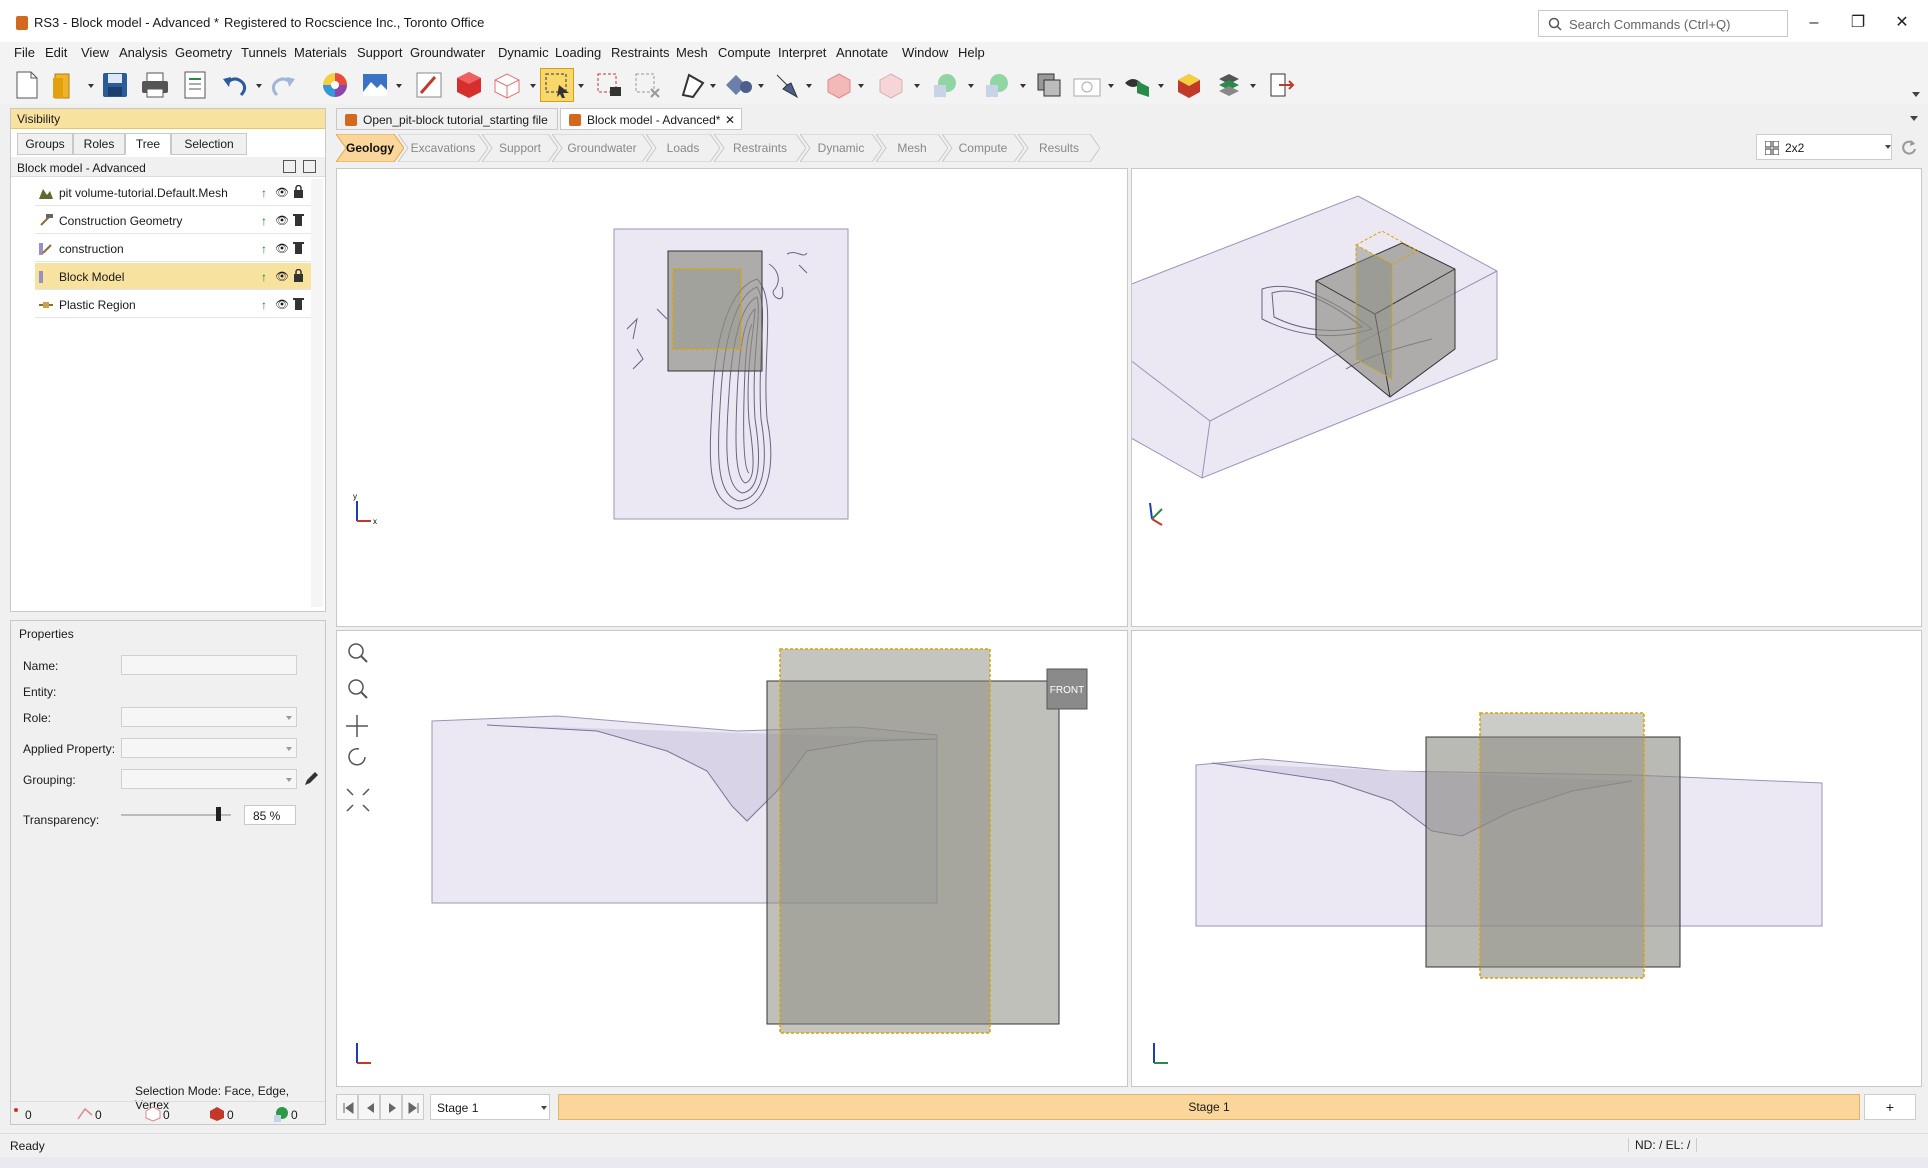 This screenshot has height=1168, width=1928. I want to click on doc-tab-block-model: Block model - Advanced* ✕, so click(651, 119).